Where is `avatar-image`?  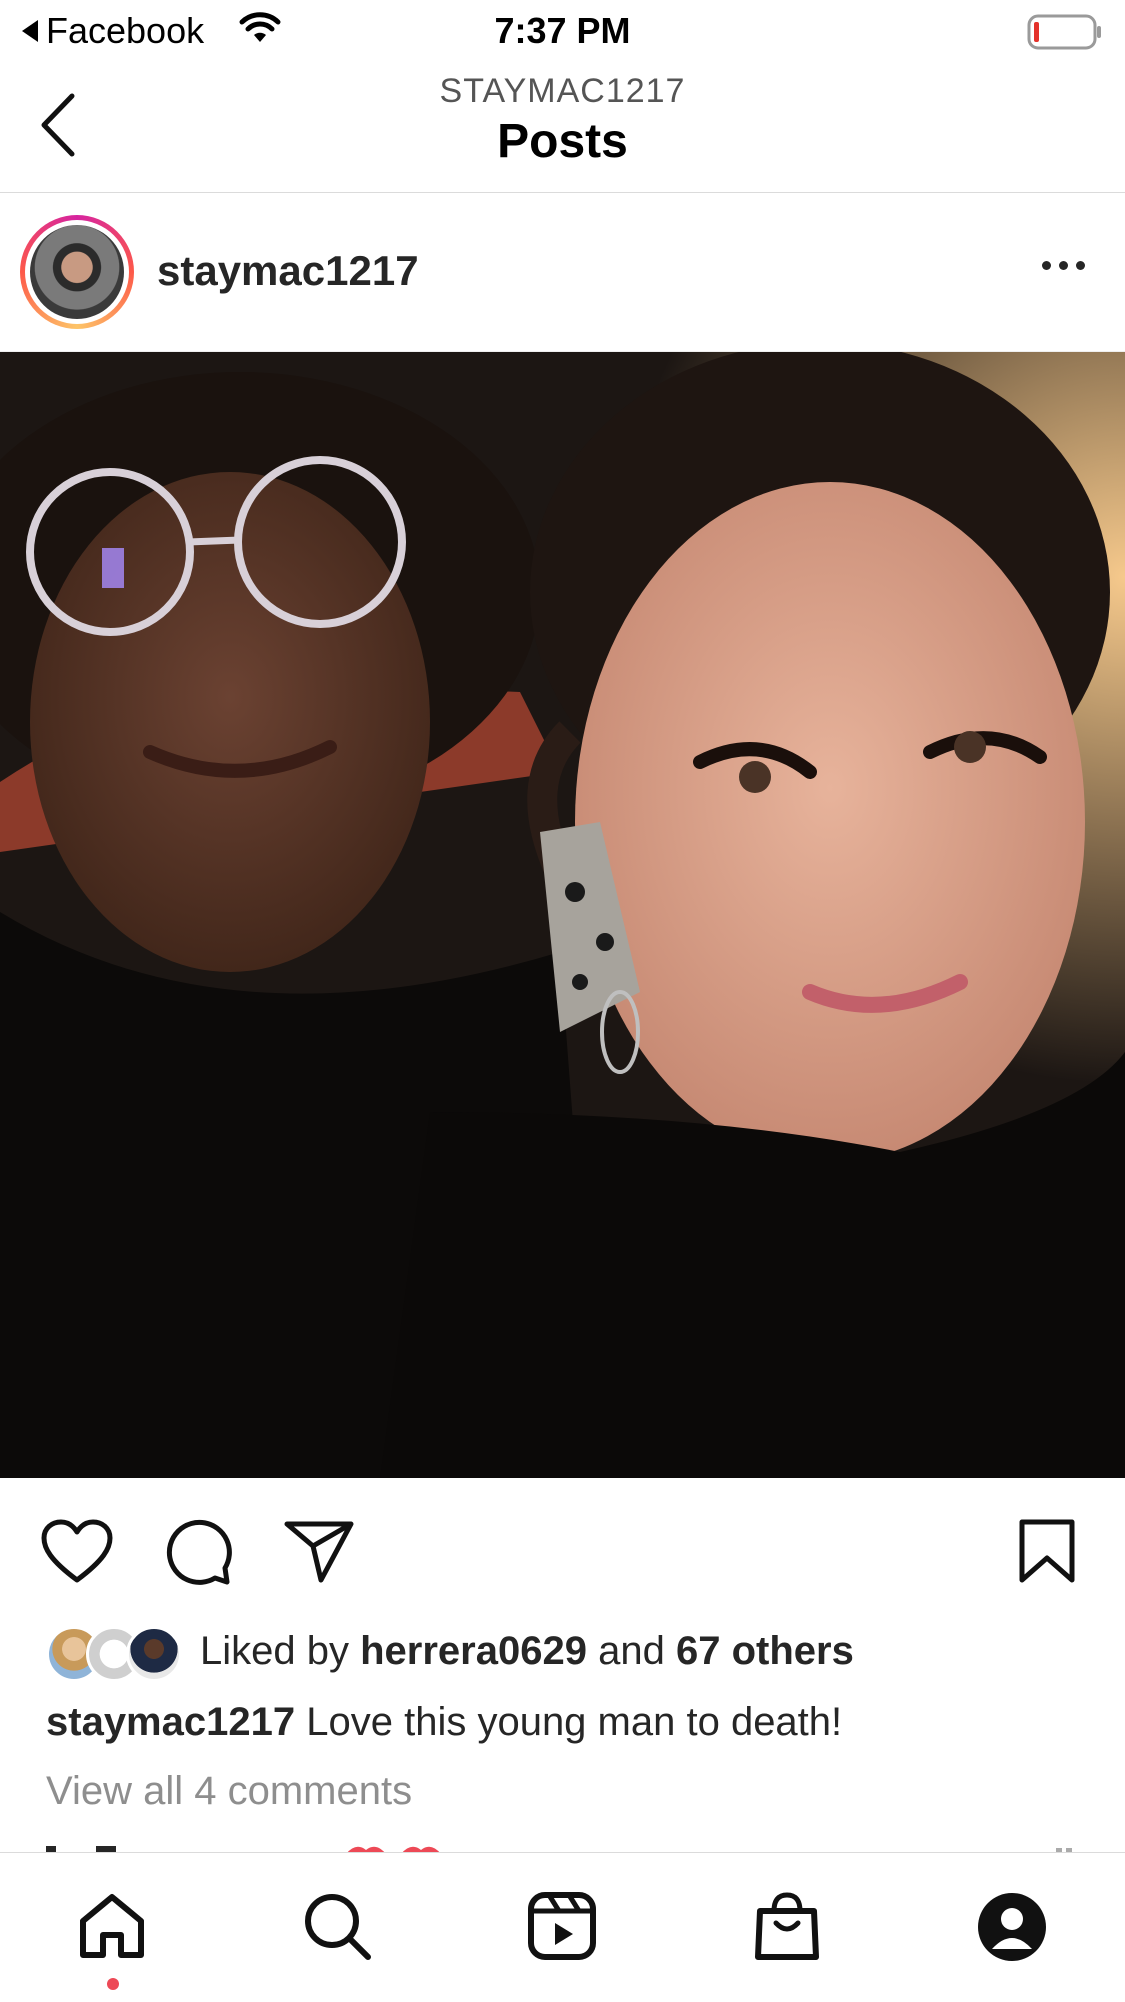 avatar-image is located at coordinates (77, 272).